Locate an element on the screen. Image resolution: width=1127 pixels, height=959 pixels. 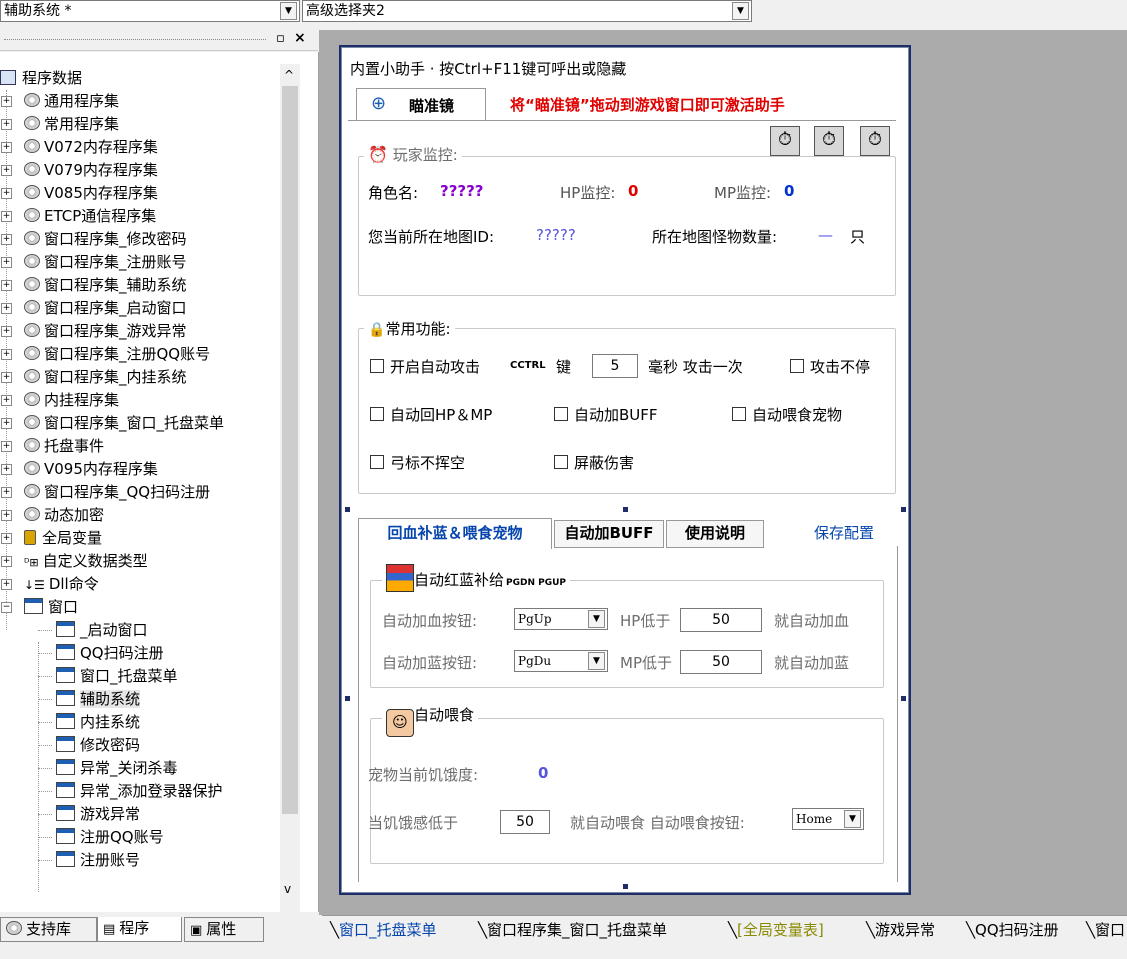
scope-tab: ⊕ 瞄准镜 is located at coordinates (421, 104).